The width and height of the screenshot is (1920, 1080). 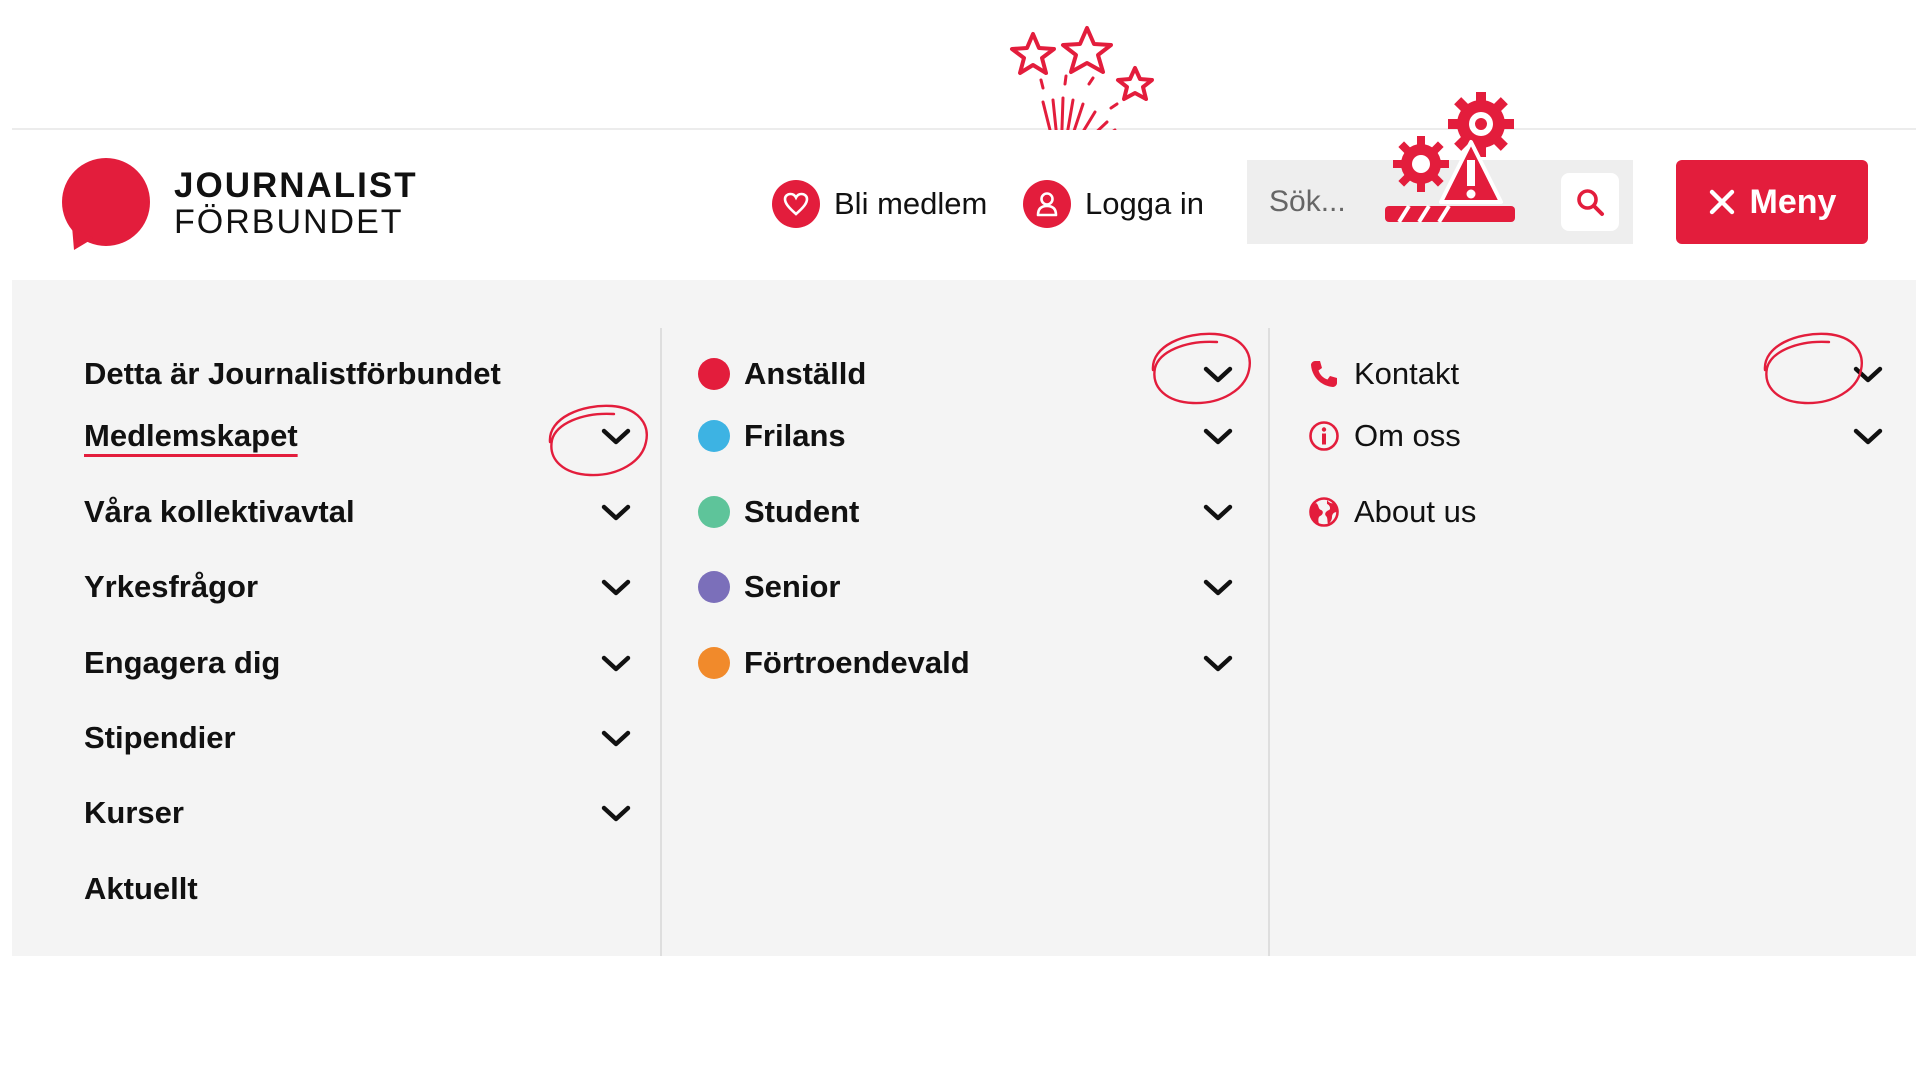 I want to click on menu-item-label: Detta är Journalistförbundet, so click(x=292, y=373).